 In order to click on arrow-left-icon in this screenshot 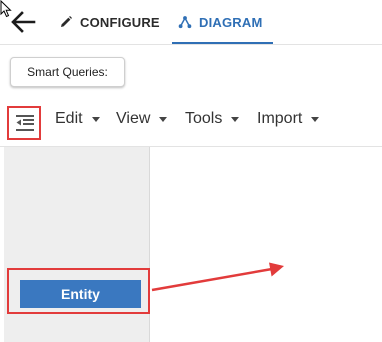, I will do `click(23, 22)`.